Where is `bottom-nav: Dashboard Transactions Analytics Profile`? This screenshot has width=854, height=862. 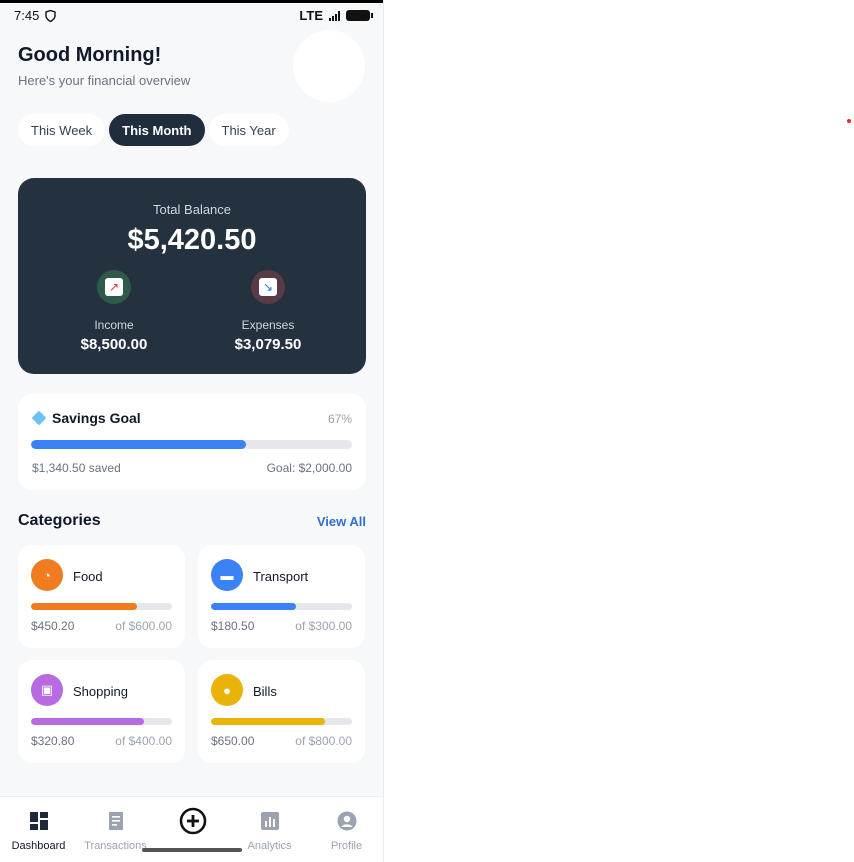 bottom-nav: Dashboard Transactions Analytics Profile is located at coordinates (191, 829).